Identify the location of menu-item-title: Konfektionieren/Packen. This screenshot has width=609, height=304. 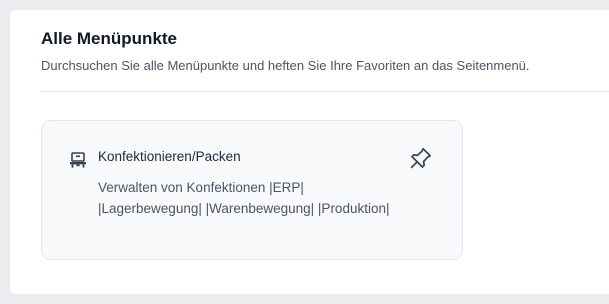
(169, 156).